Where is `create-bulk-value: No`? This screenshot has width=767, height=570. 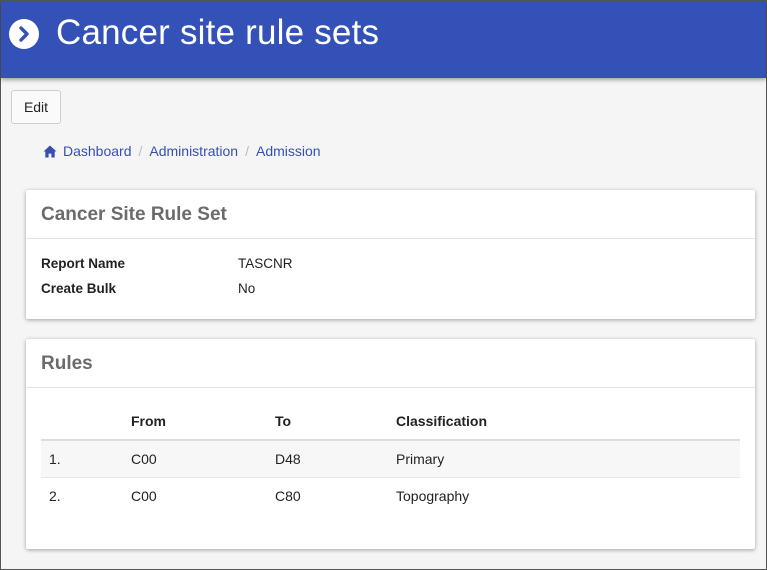
create-bulk-value: No is located at coordinates (247, 288).